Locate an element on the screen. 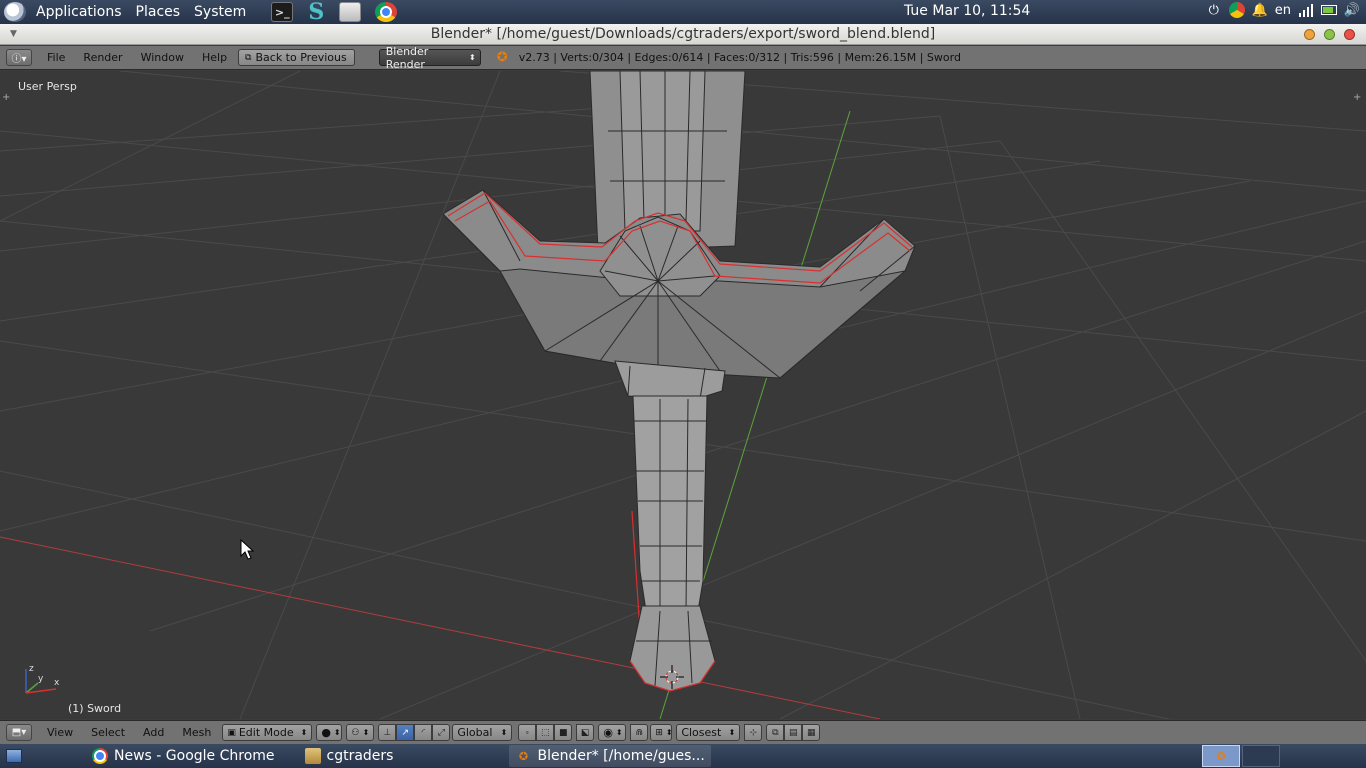 This screenshot has width=1366, height=768. transform-orientation-select: Global ⬍ is located at coordinates (482, 732).